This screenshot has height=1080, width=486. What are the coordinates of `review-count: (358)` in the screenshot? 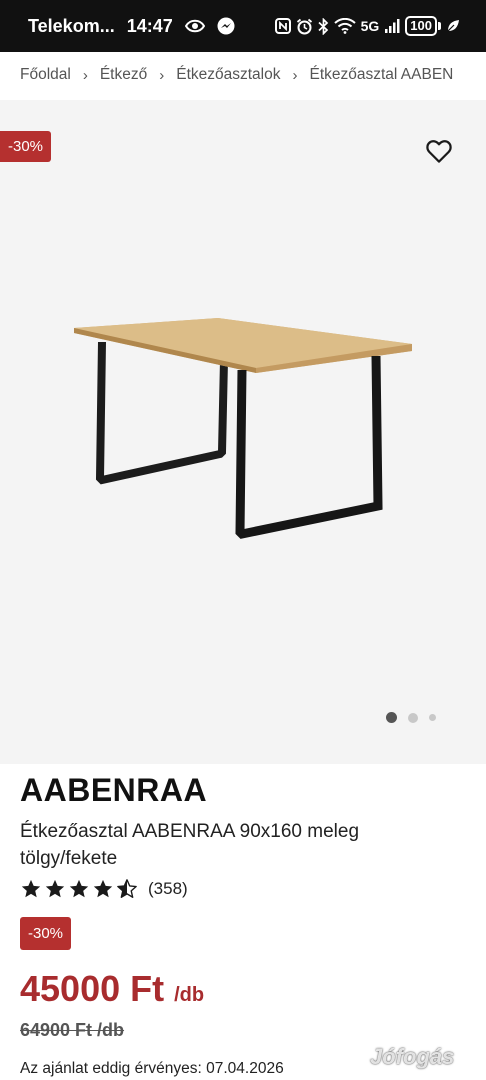 It's located at (168, 889).